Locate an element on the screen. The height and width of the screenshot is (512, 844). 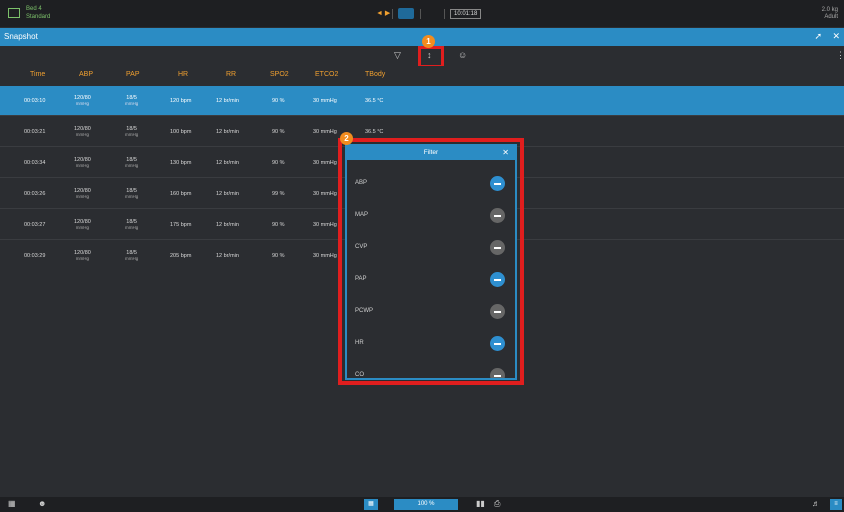
filter-dialog-title: Filter is located at coordinates (431, 152).